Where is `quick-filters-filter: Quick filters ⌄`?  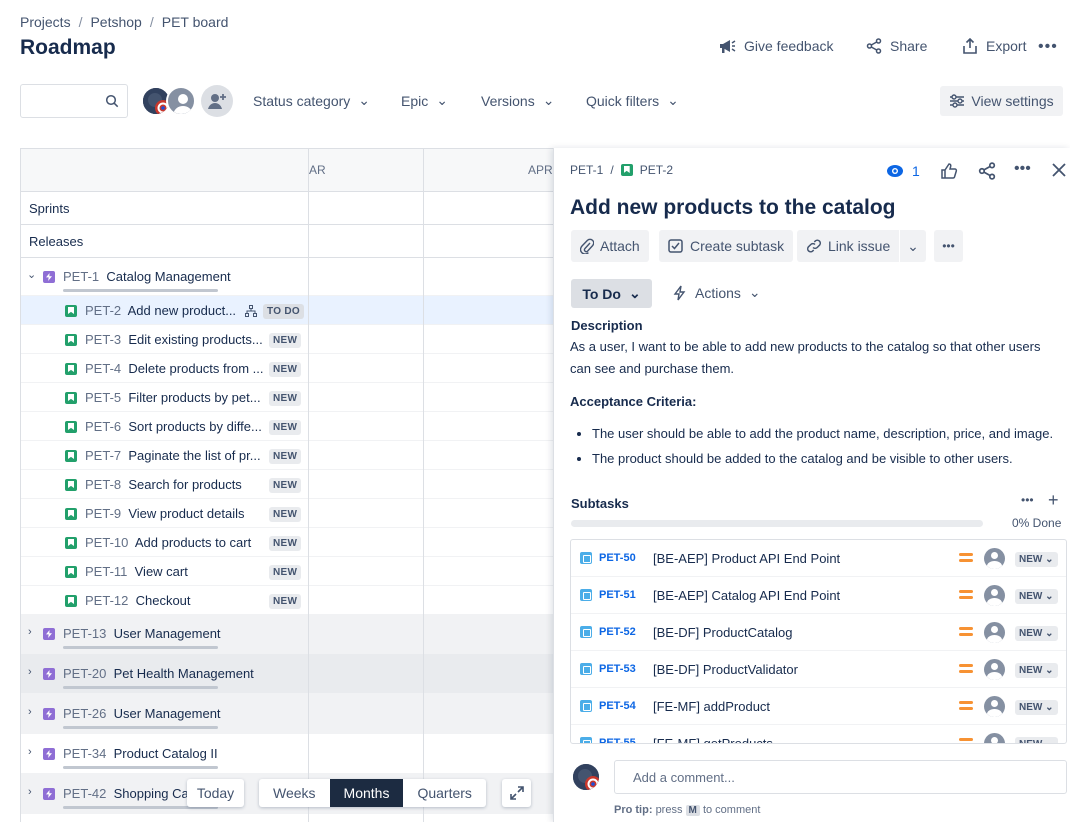 quick-filters-filter: Quick filters ⌄ is located at coordinates (632, 100).